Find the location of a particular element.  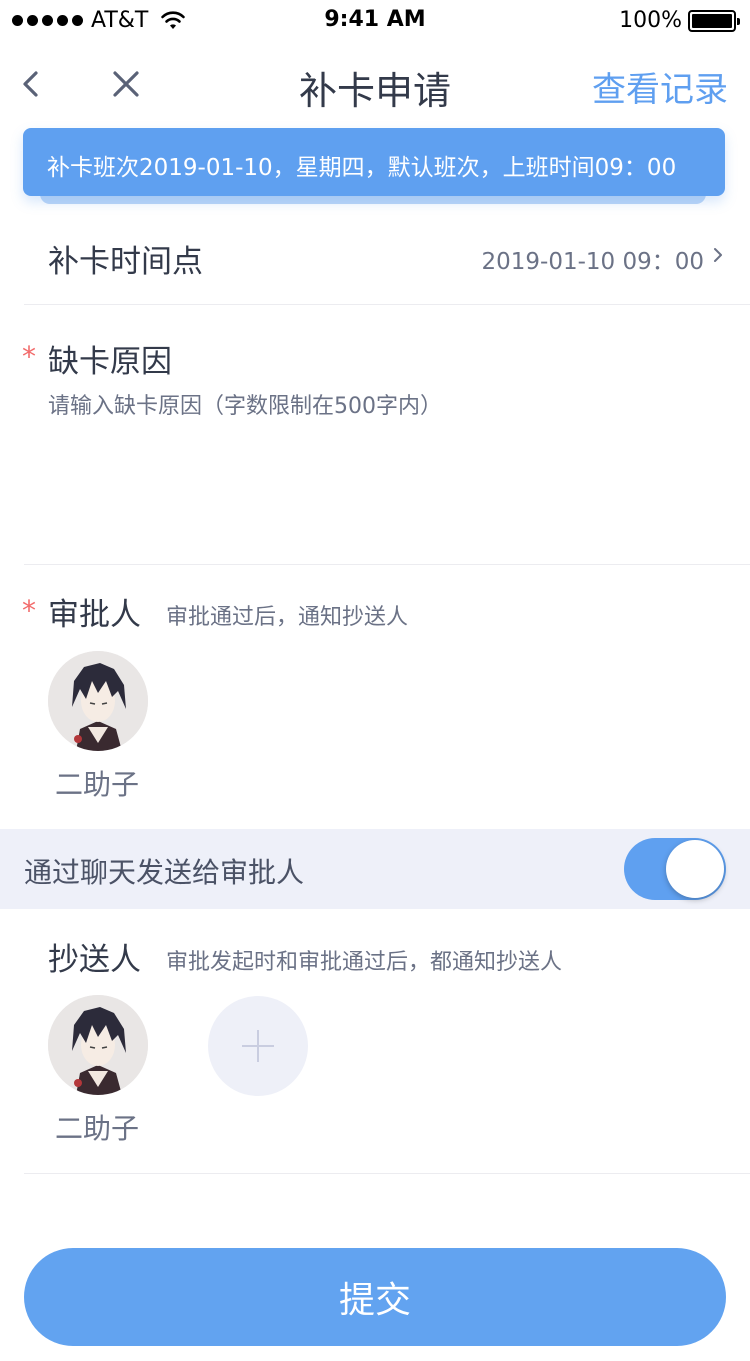

reason-input is located at coordinates (388, 468).